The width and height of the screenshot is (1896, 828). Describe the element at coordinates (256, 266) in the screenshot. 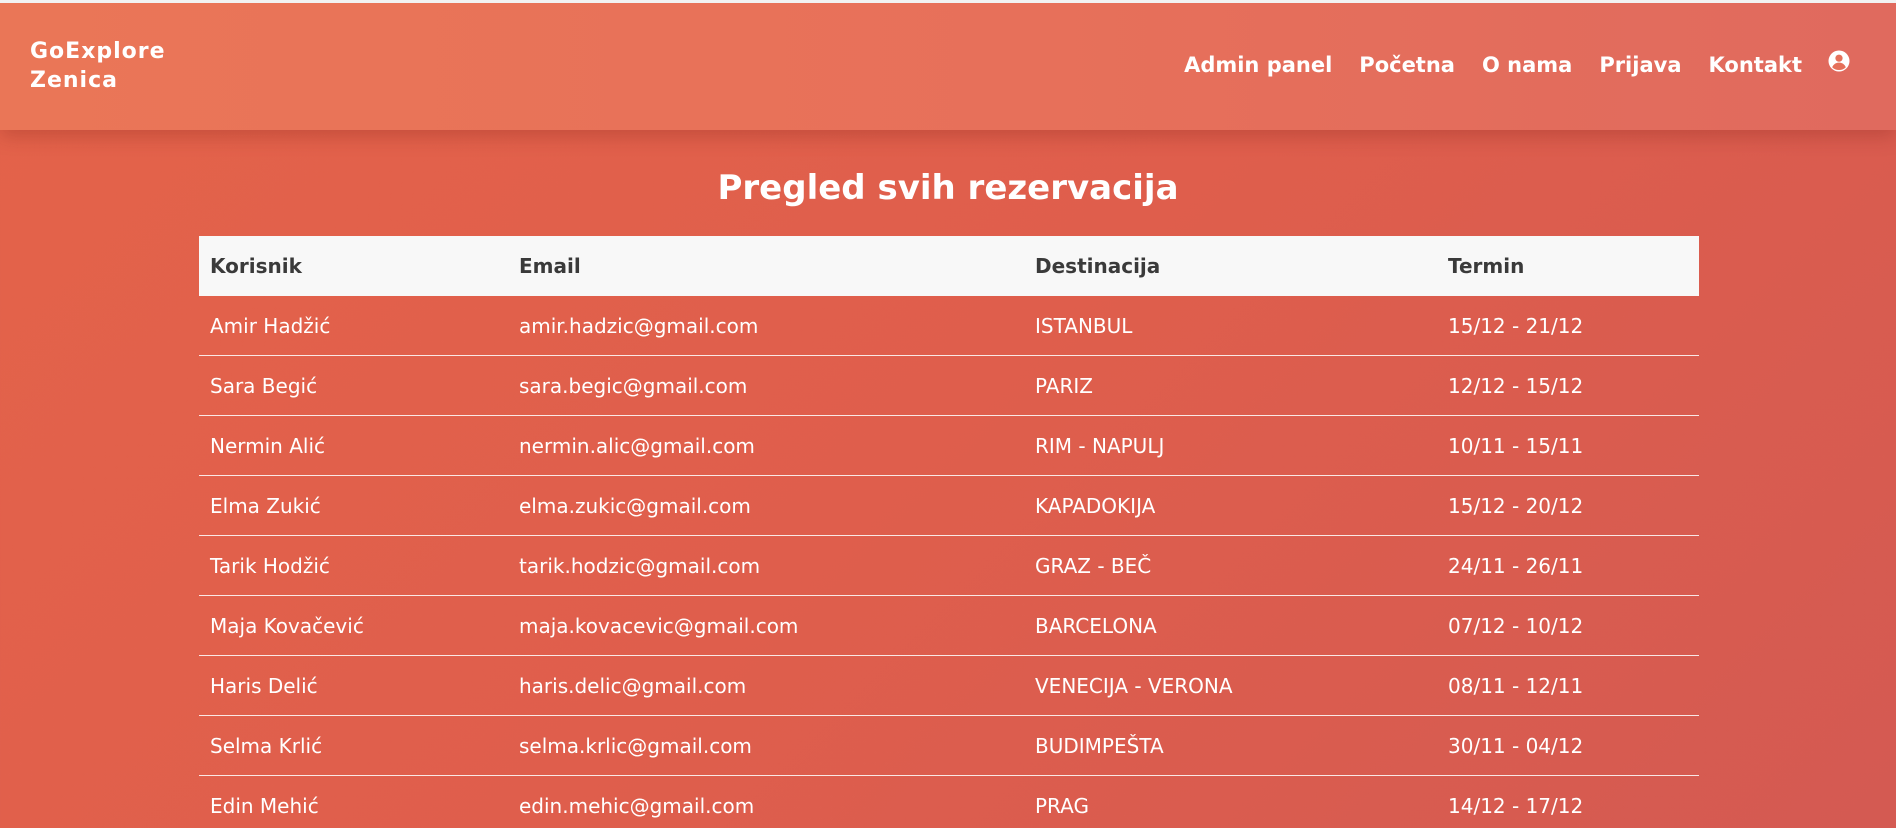

I see `column-header-korisnik: Korisnik` at that location.